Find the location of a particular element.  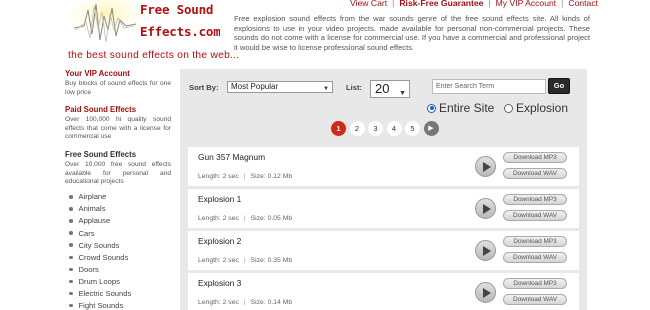

radio-entire-site: Entire Site is located at coordinates (460, 108).